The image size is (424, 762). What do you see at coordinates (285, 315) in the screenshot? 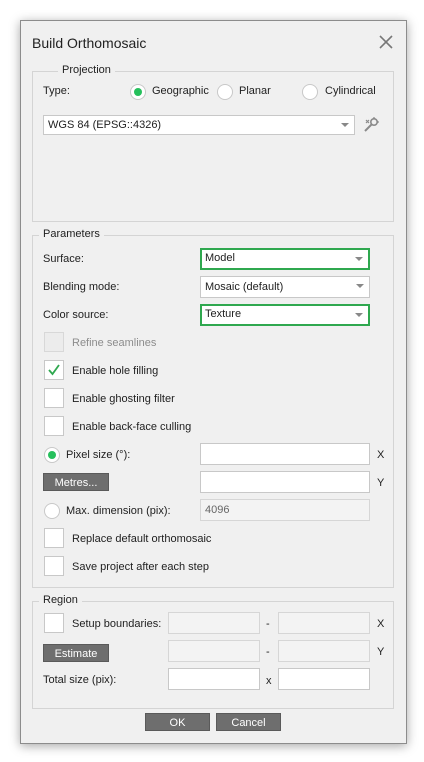
I see `color-source-select: Texture` at bounding box center [285, 315].